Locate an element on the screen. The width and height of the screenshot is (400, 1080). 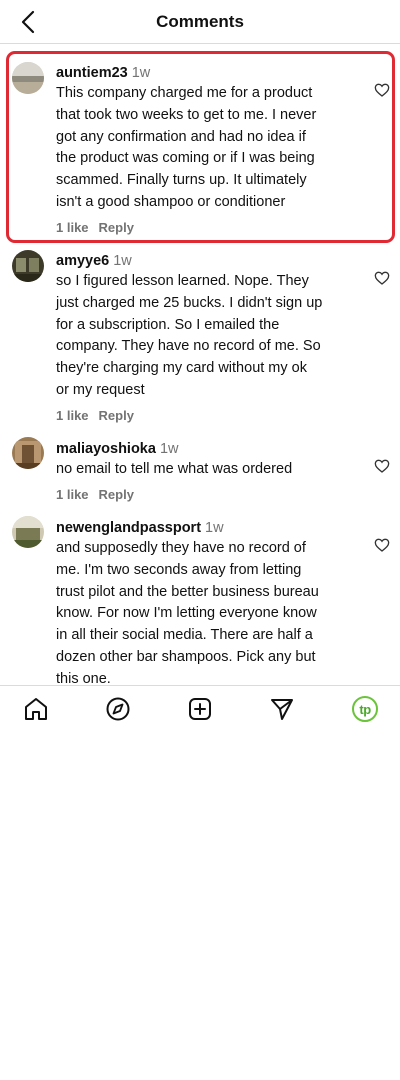
comment-text: no email to tell me what was ordered is located at coordinates (201, 470).